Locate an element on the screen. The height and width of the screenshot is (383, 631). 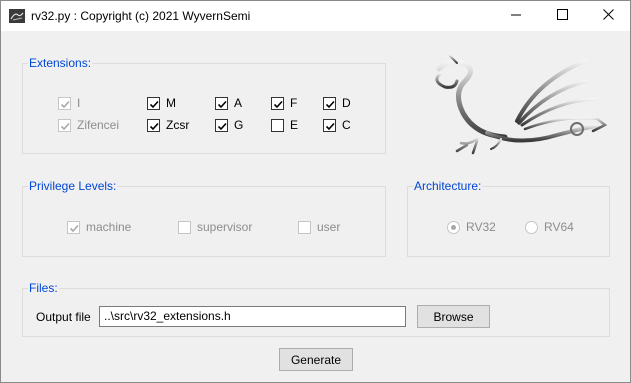
arch-radio-rv32: RV32 is located at coordinates (471, 227).